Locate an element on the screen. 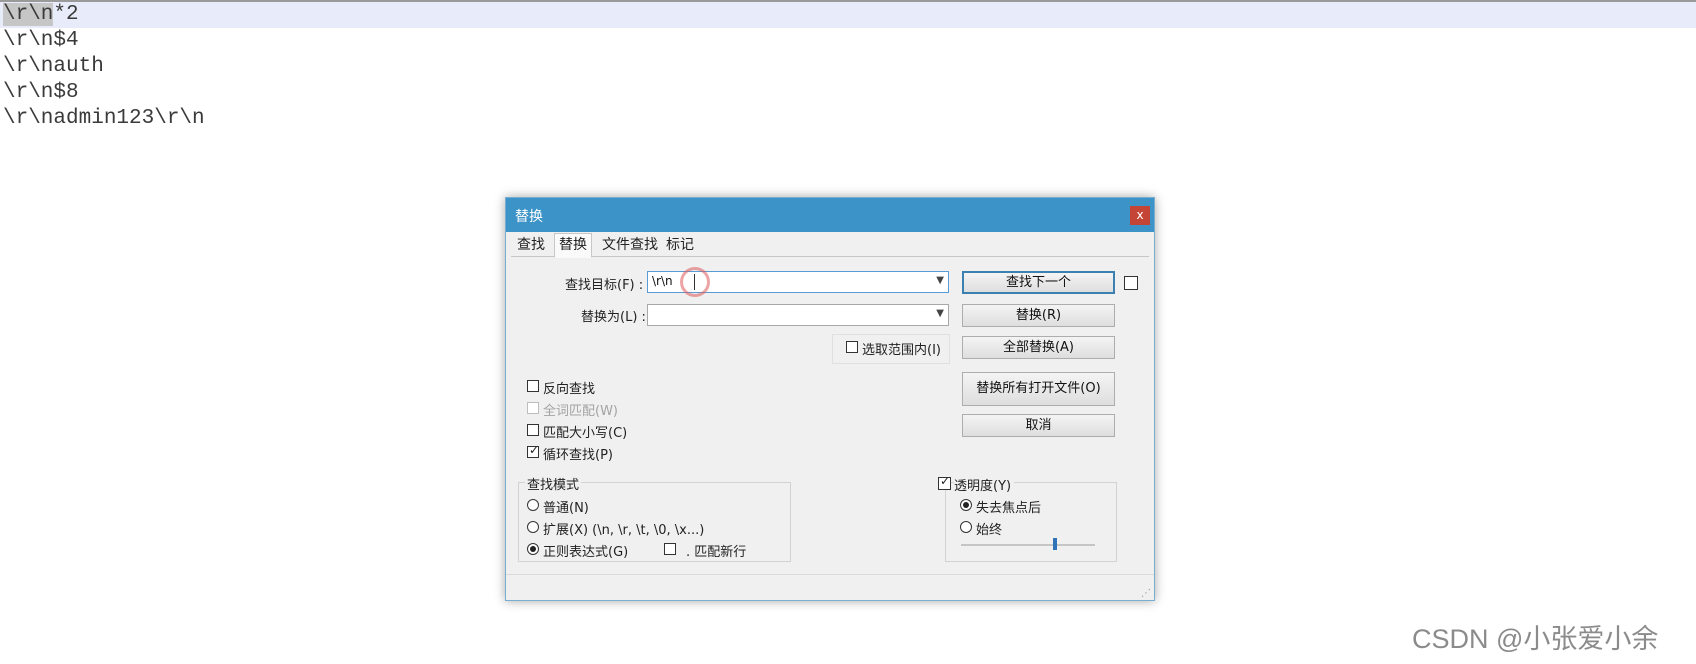  on-lose-focus-label: 失去焦点后 is located at coordinates (1009, 508).